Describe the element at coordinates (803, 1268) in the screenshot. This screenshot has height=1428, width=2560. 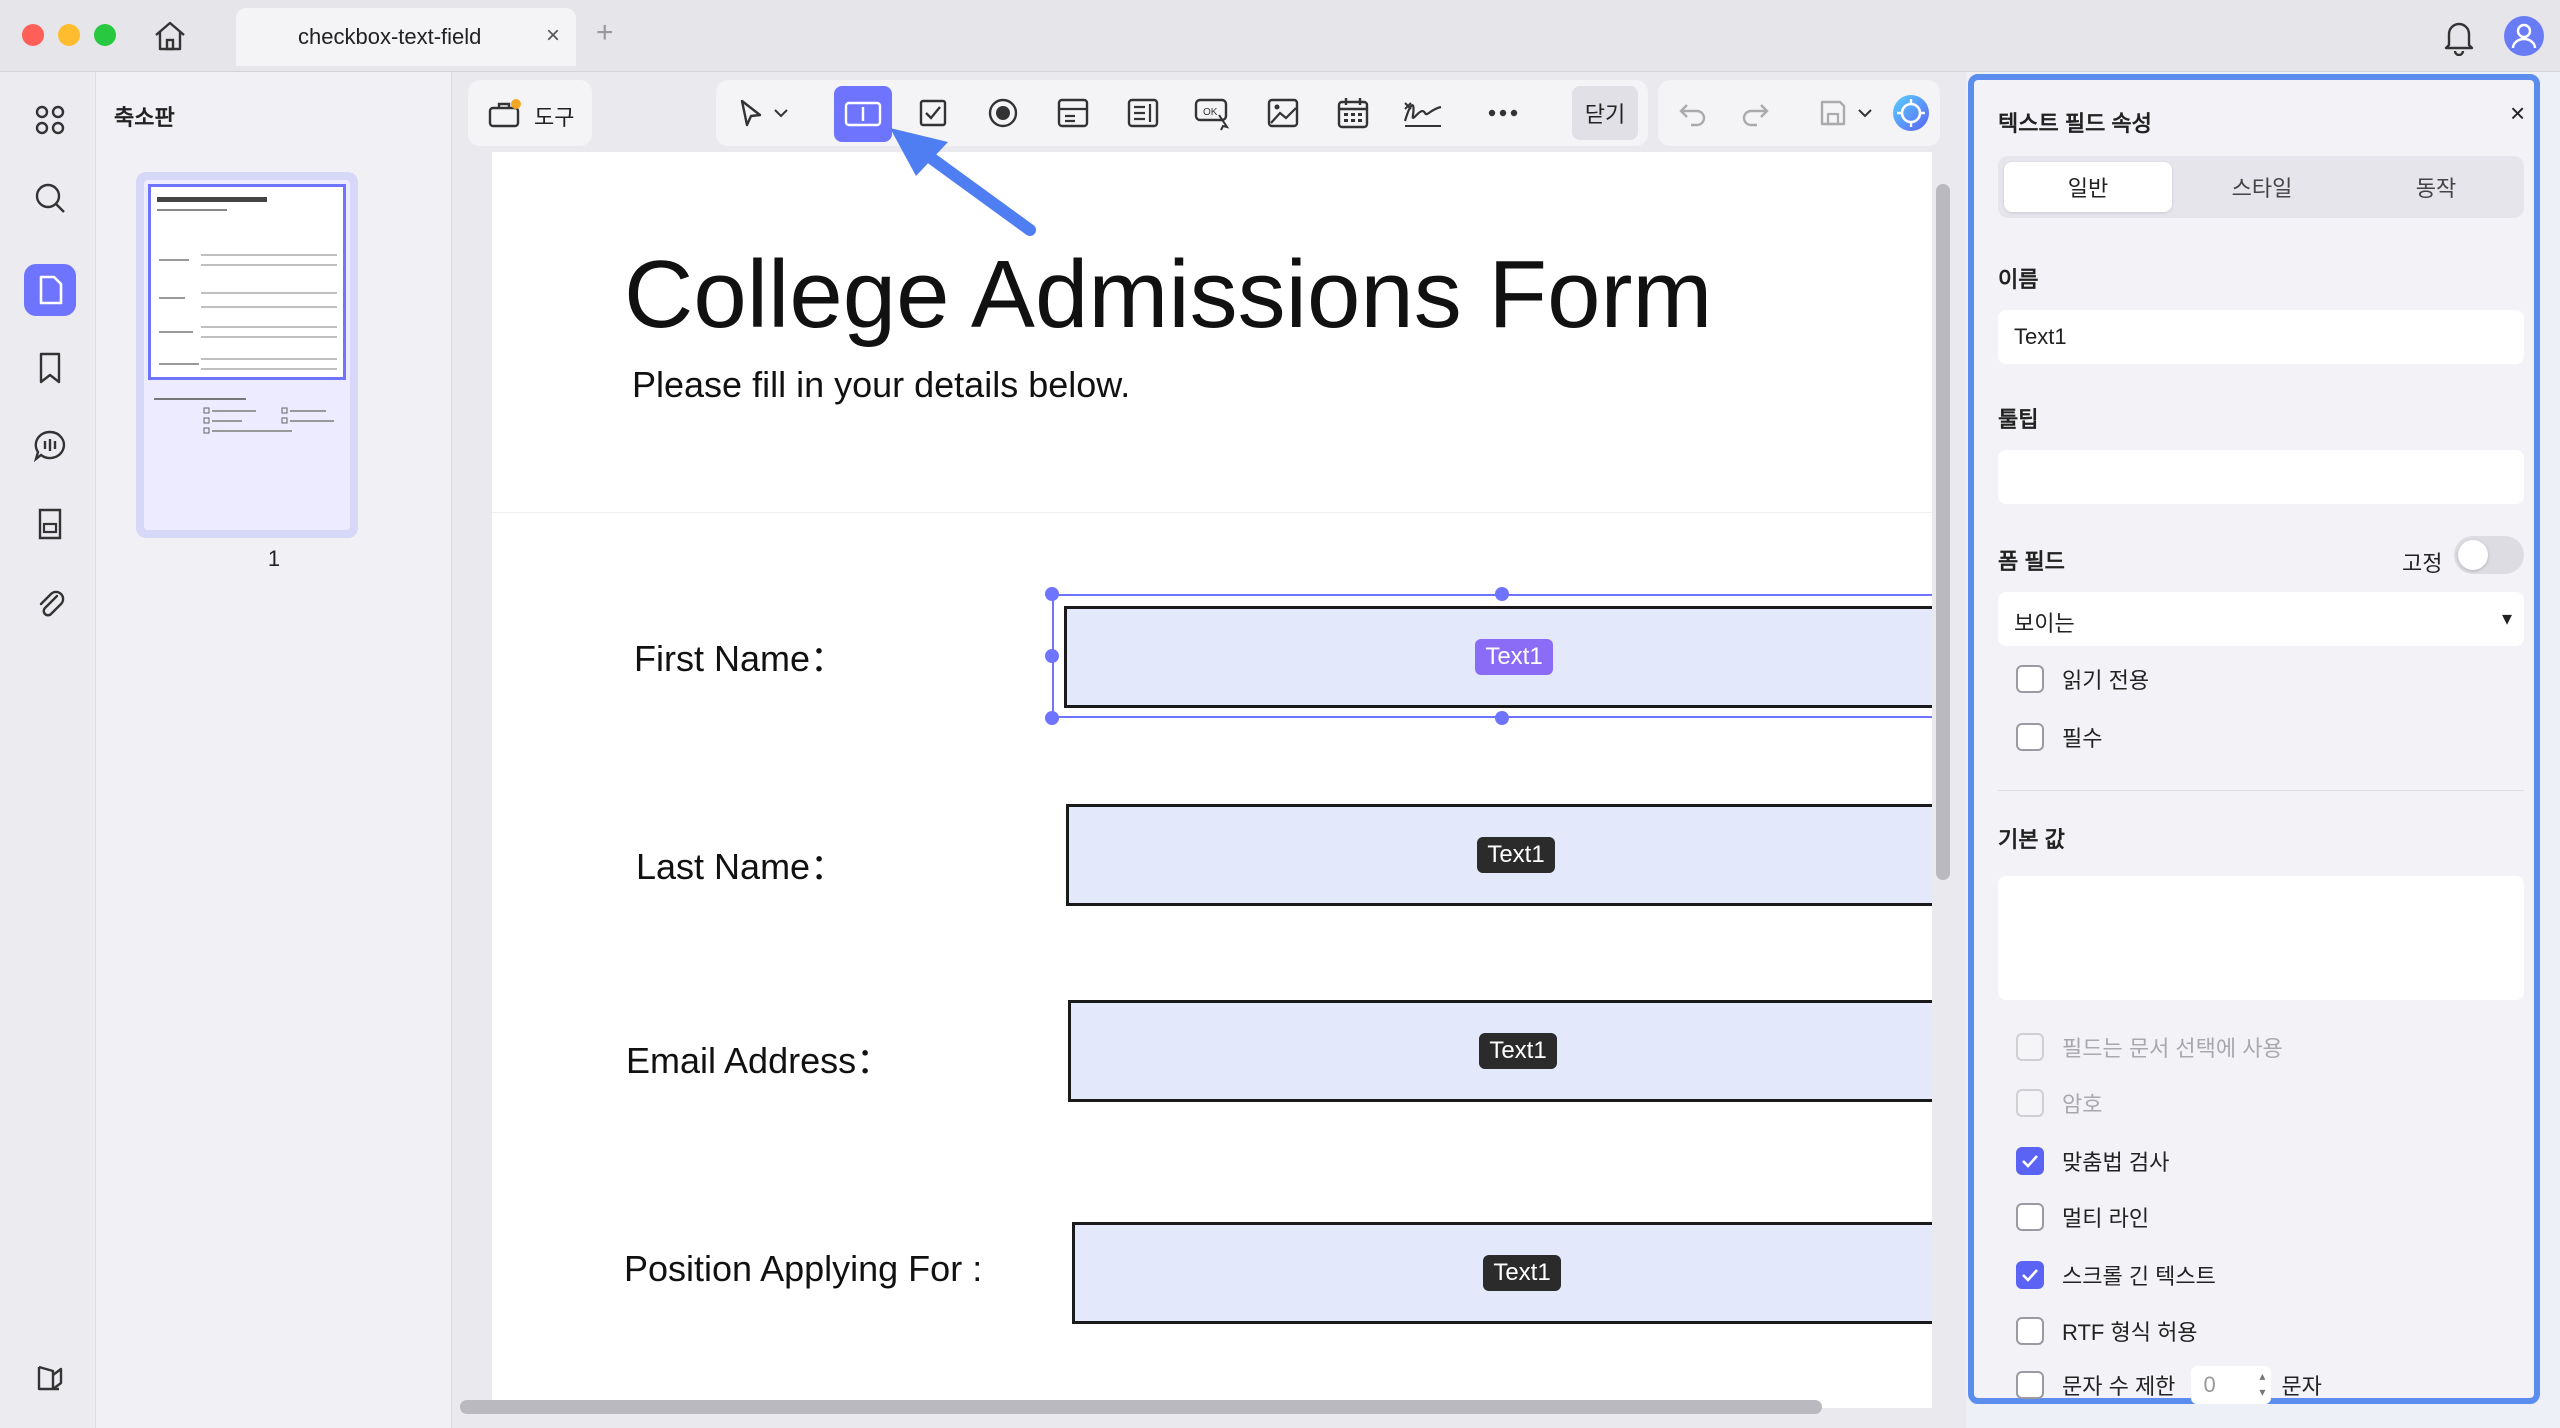
I see `field-label-position: Position Applying For :` at that location.